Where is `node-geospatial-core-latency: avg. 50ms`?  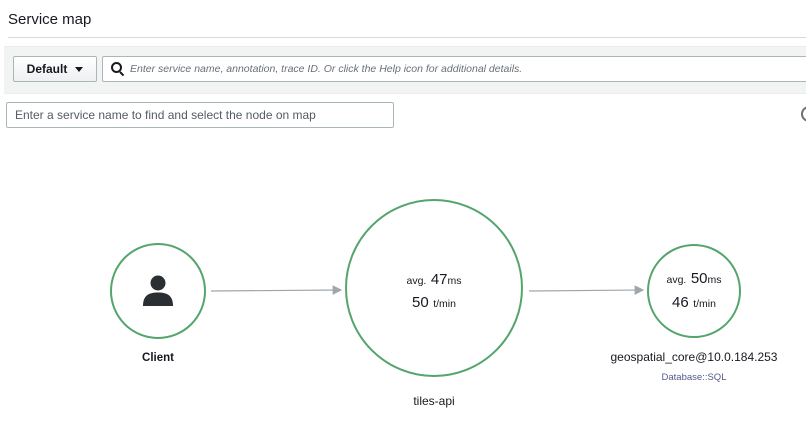 node-geospatial-core-latency: avg. 50ms is located at coordinates (694, 278).